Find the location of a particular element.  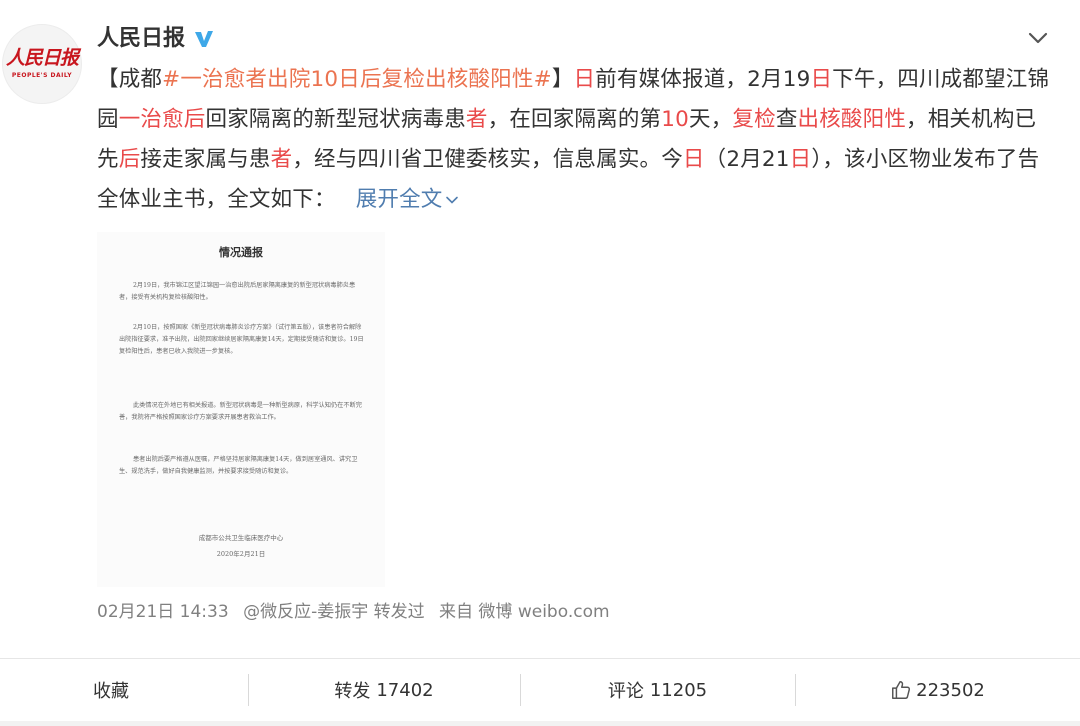

notice-date: 2020年2月21日 is located at coordinates (241, 554).